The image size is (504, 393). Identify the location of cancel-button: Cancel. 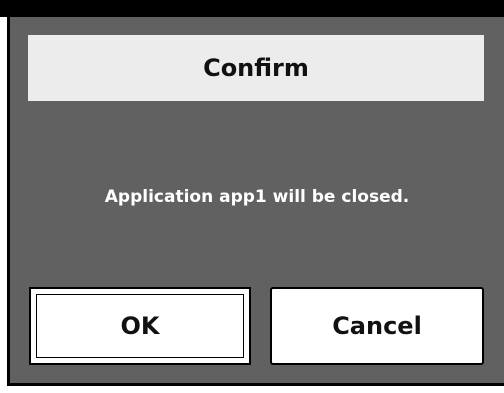
(377, 326).